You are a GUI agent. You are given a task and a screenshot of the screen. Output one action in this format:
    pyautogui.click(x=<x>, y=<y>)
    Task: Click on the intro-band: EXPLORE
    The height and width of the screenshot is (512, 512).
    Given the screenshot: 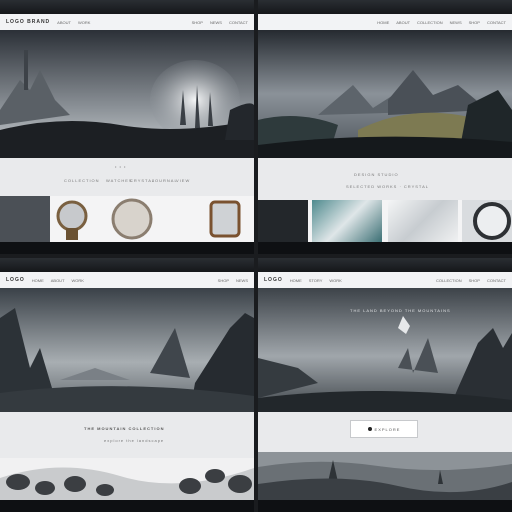 What is the action you would take?
    pyautogui.click(x=385, y=432)
    